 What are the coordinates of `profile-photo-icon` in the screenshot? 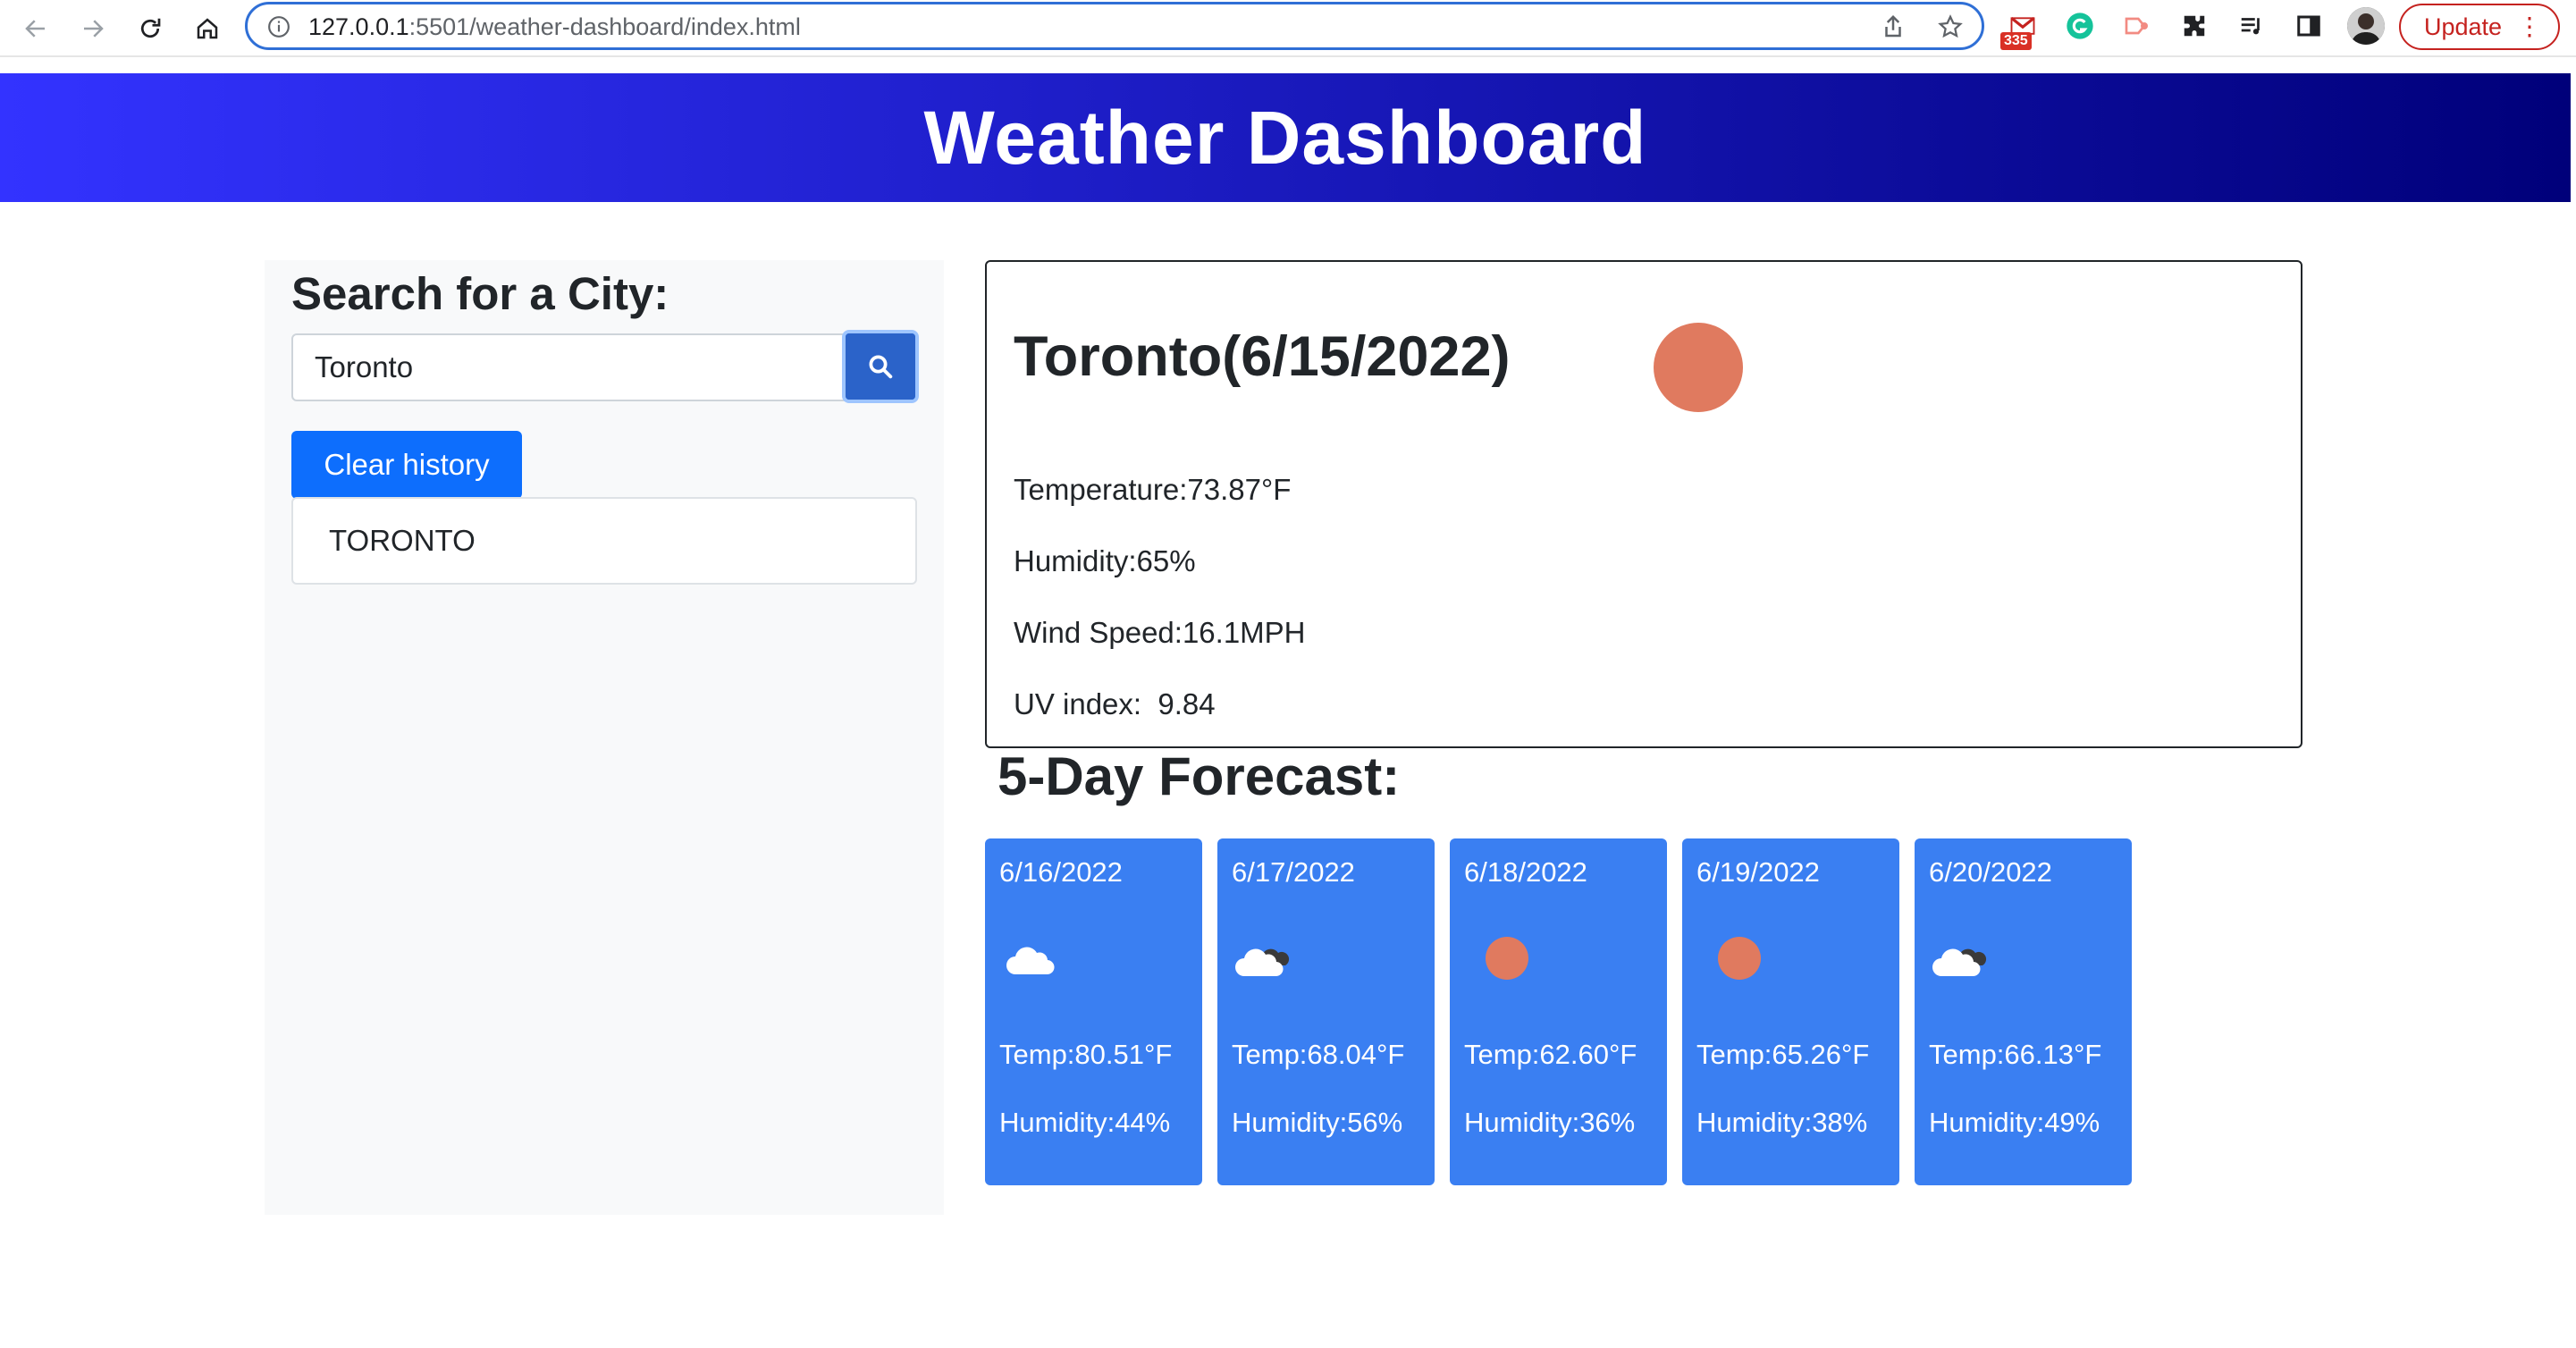 It's located at (2366, 26).